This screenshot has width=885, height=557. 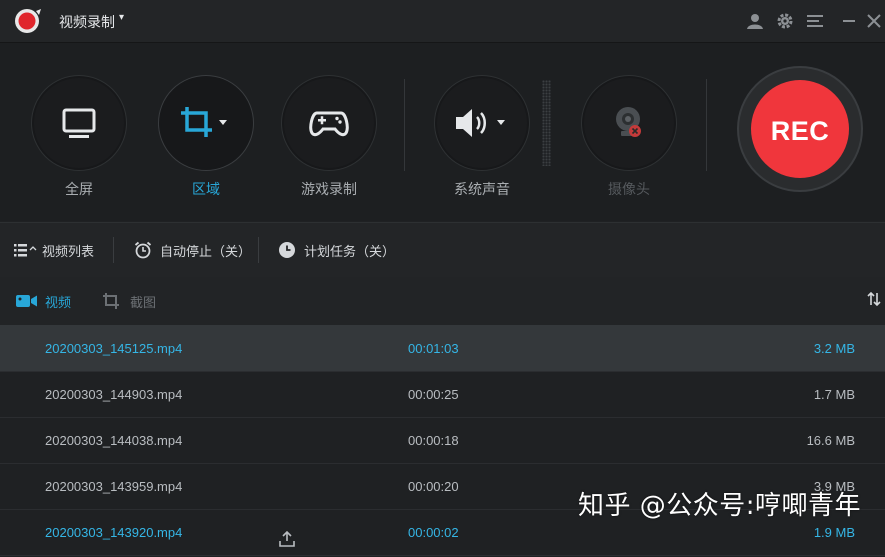 What do you see at coordinates (755, 21) in the screenshot?
I see `user-icon` at bounding box center [755, 21].